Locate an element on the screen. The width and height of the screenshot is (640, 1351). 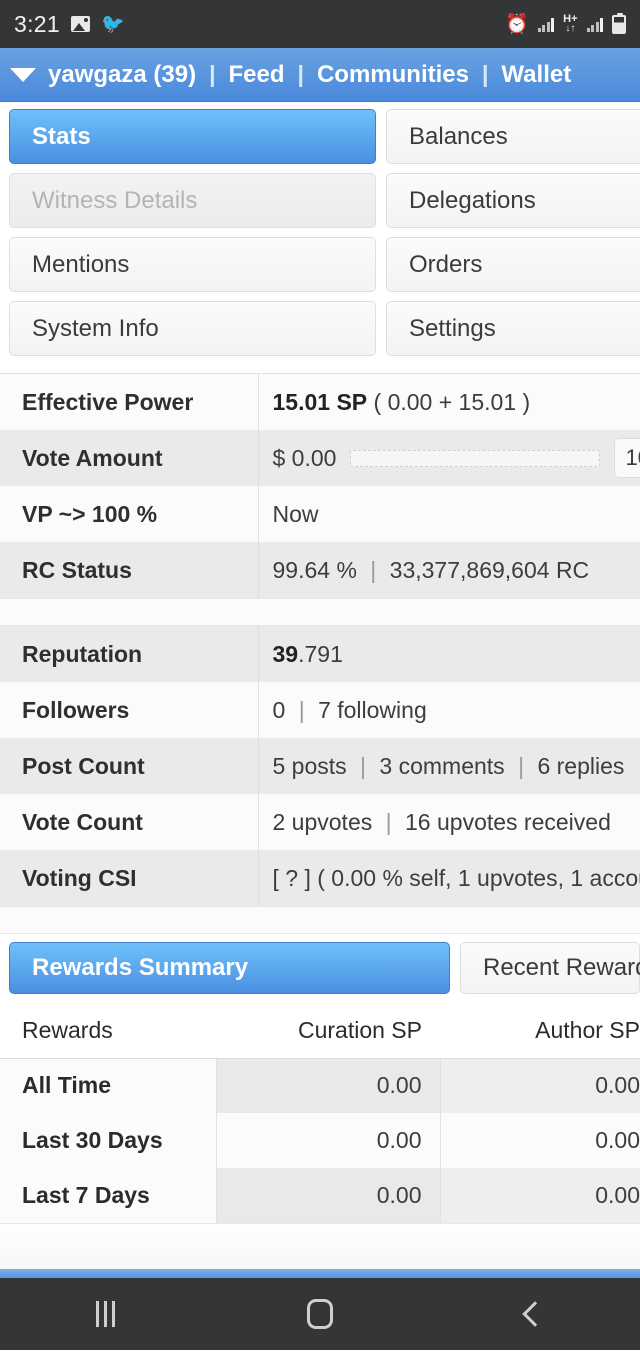
gallery-icon is located at coordinates (80, 24).